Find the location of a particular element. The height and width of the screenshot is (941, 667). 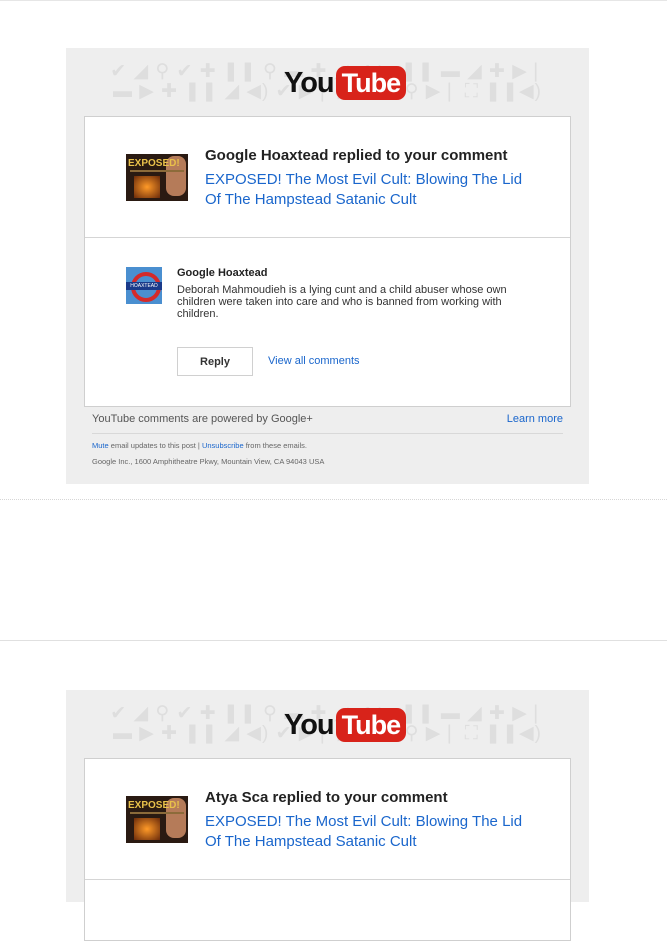

email-separator is located at coordinates (333, 640).